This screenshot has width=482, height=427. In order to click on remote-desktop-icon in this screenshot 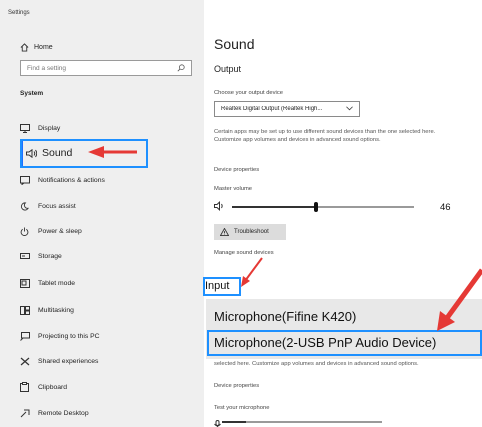, I will do `click(29, 413)`.